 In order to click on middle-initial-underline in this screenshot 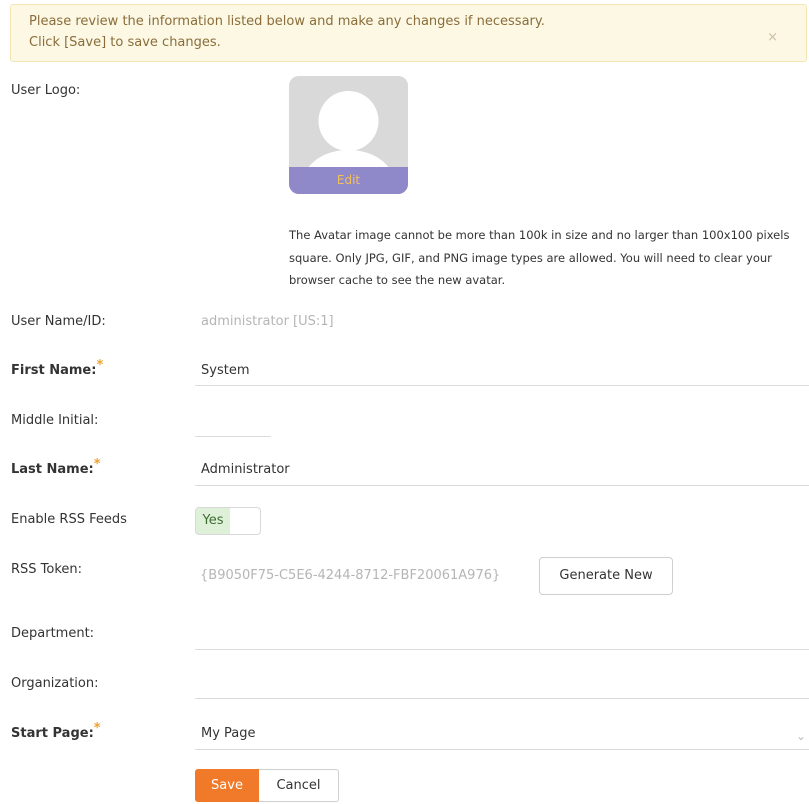, I will do `click(233, 436)`.